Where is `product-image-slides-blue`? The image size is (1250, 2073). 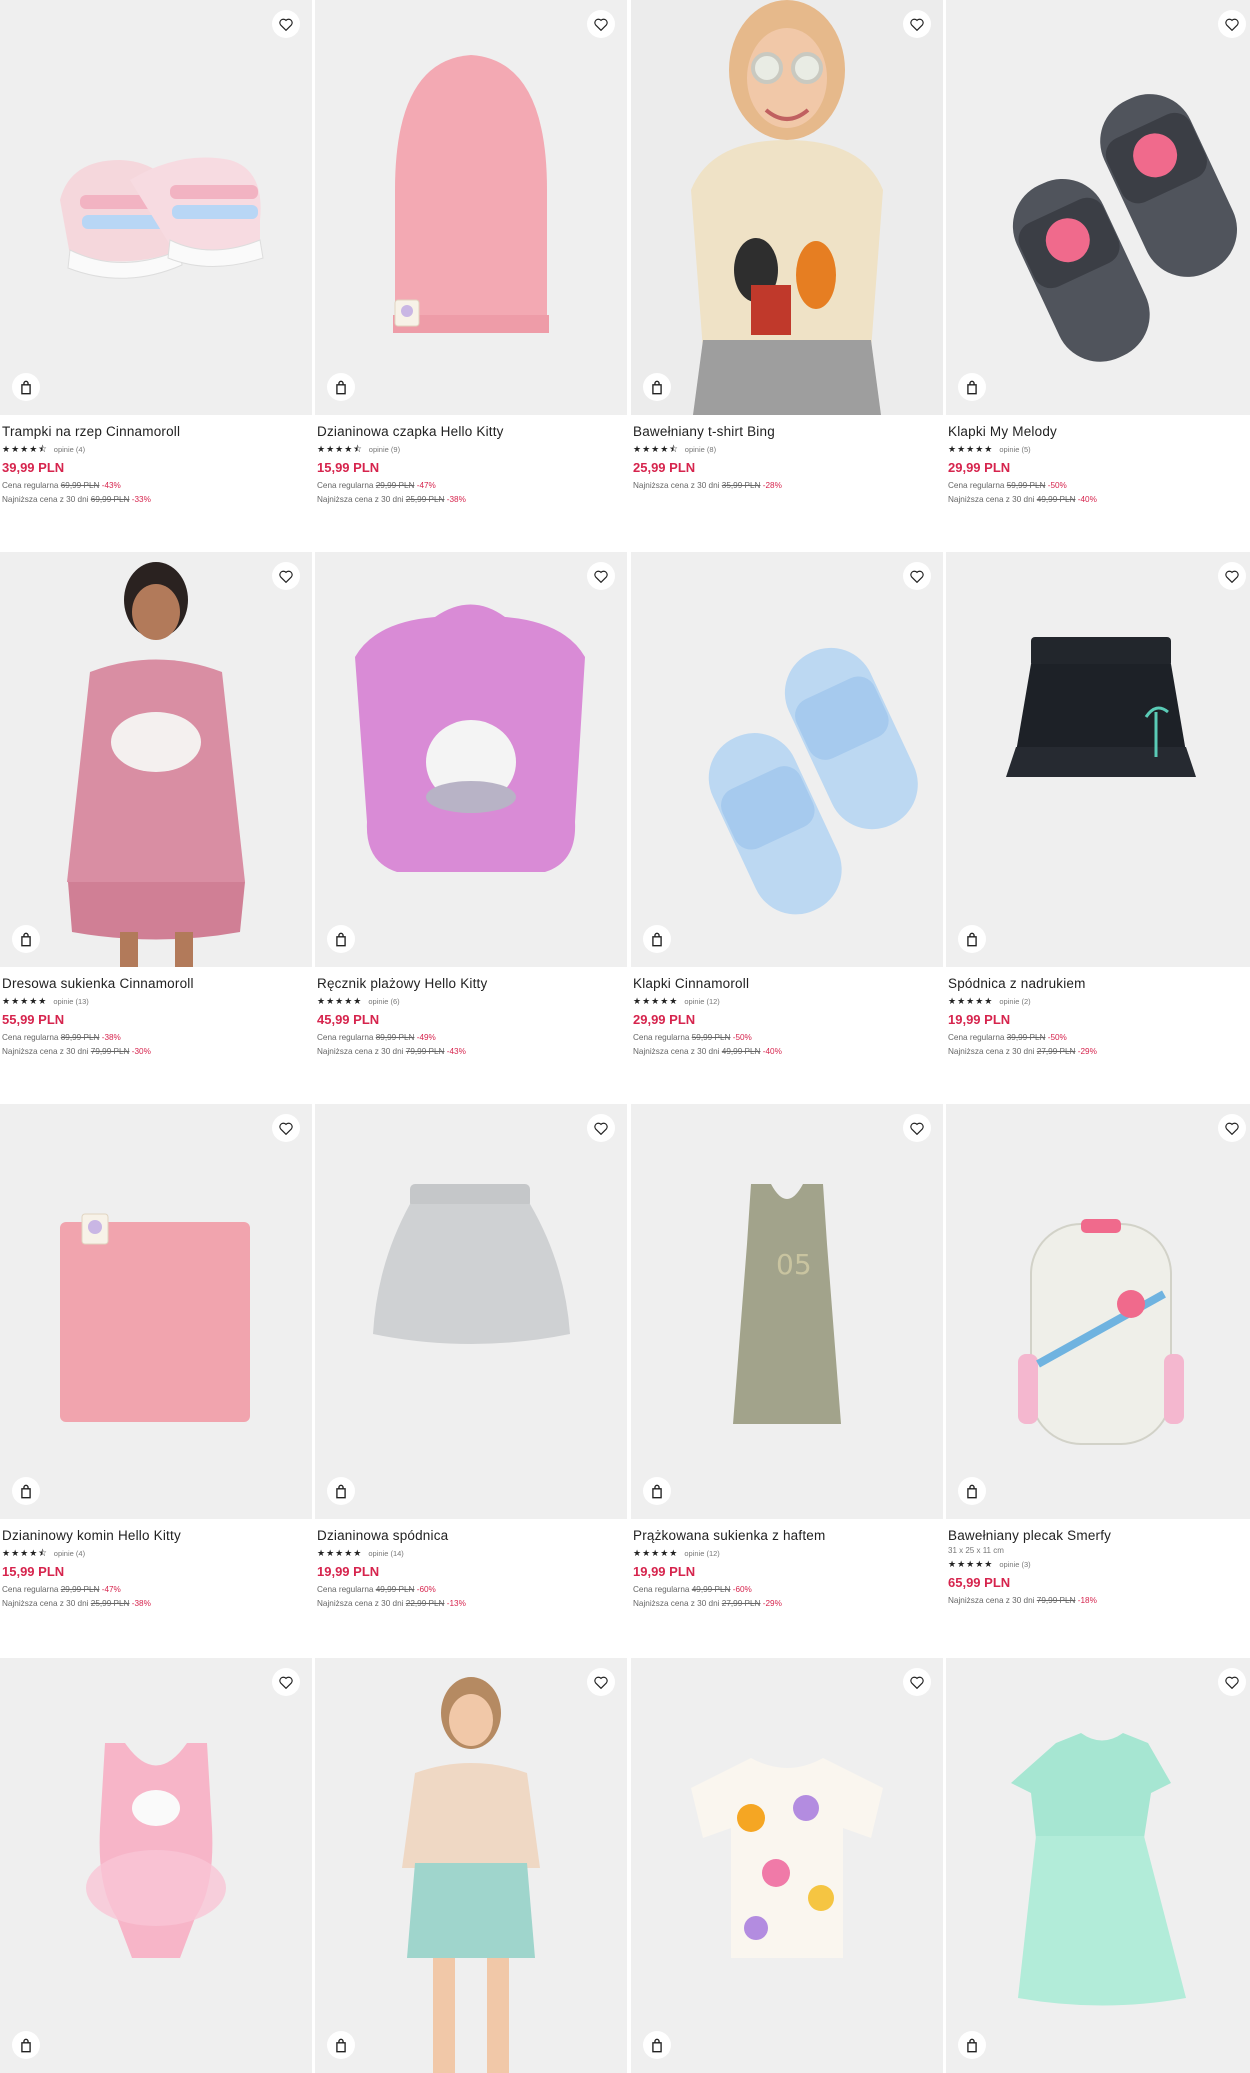 product-image-slides-blue is located at coordinates (787, 759).